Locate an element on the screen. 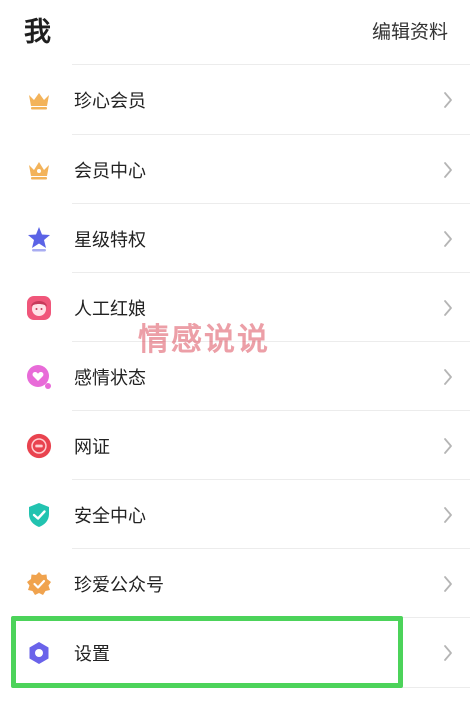 This screenshot has height=709, width=470. settings-highlight-box is located at coordinates (207, 652).